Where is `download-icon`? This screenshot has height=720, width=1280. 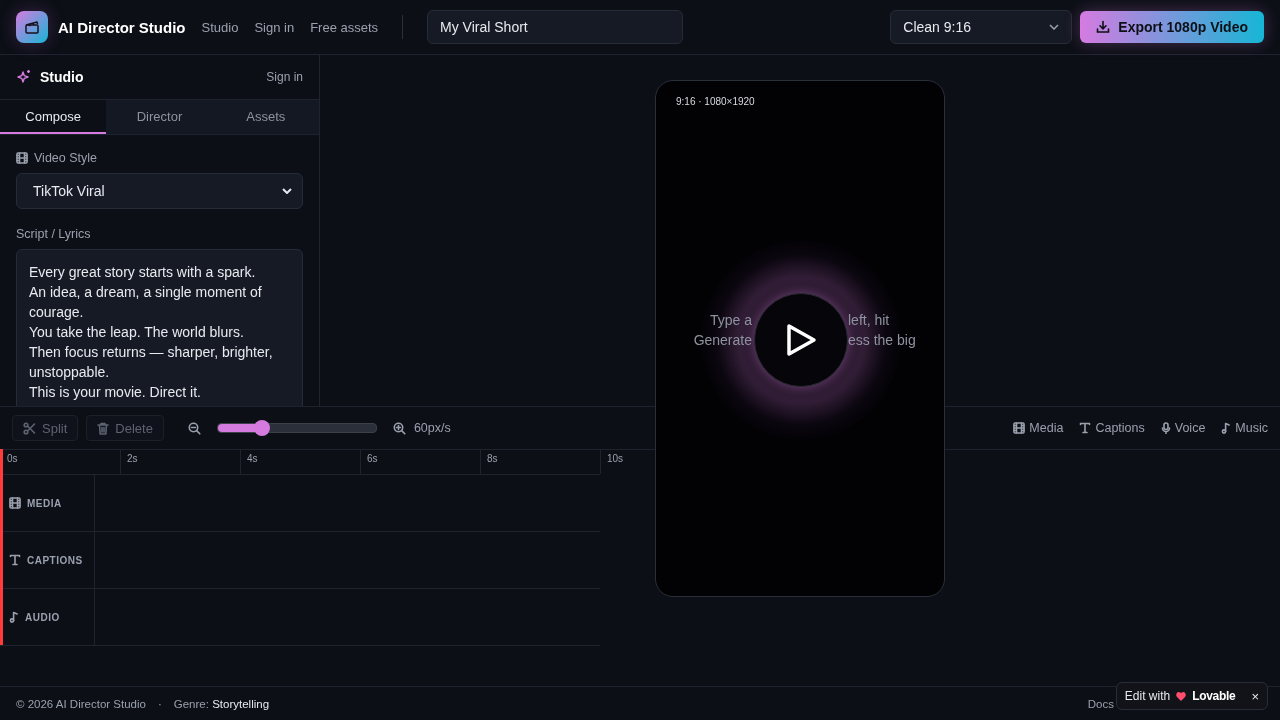 download-icon is located at coordinates (1103, 27).